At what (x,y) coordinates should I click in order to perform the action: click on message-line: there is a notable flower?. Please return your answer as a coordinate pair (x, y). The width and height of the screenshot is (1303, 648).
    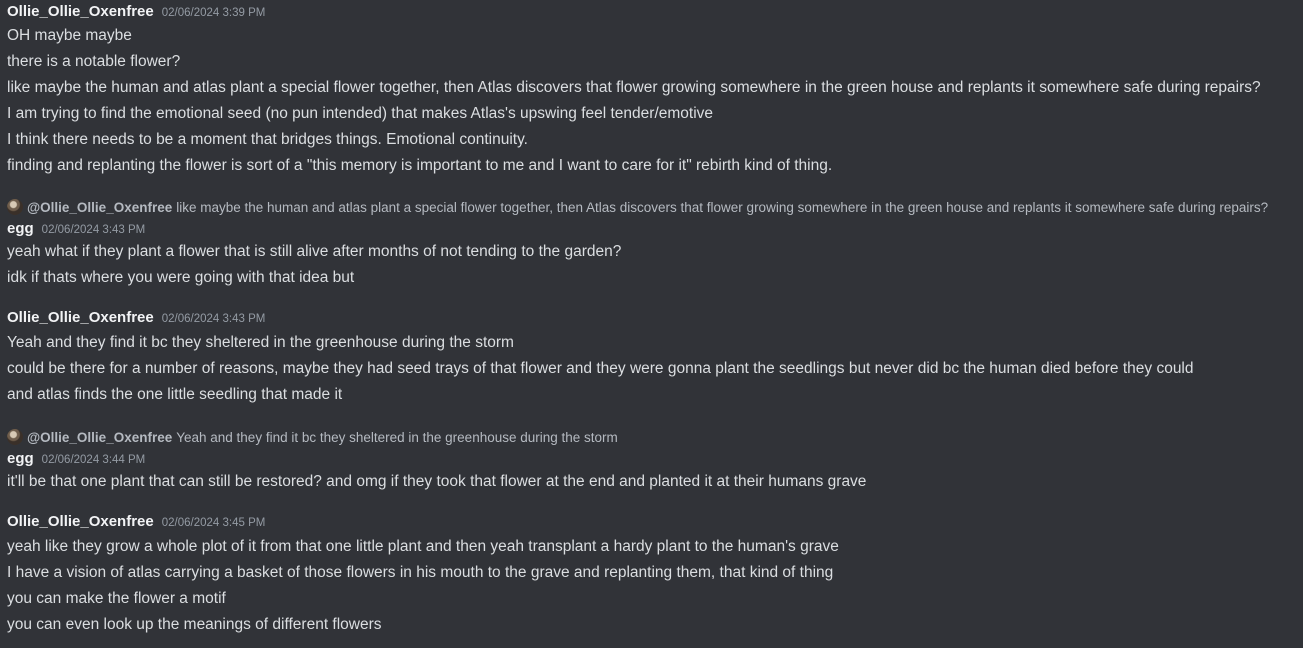
    Looking at the image, I should click on (94, 61).